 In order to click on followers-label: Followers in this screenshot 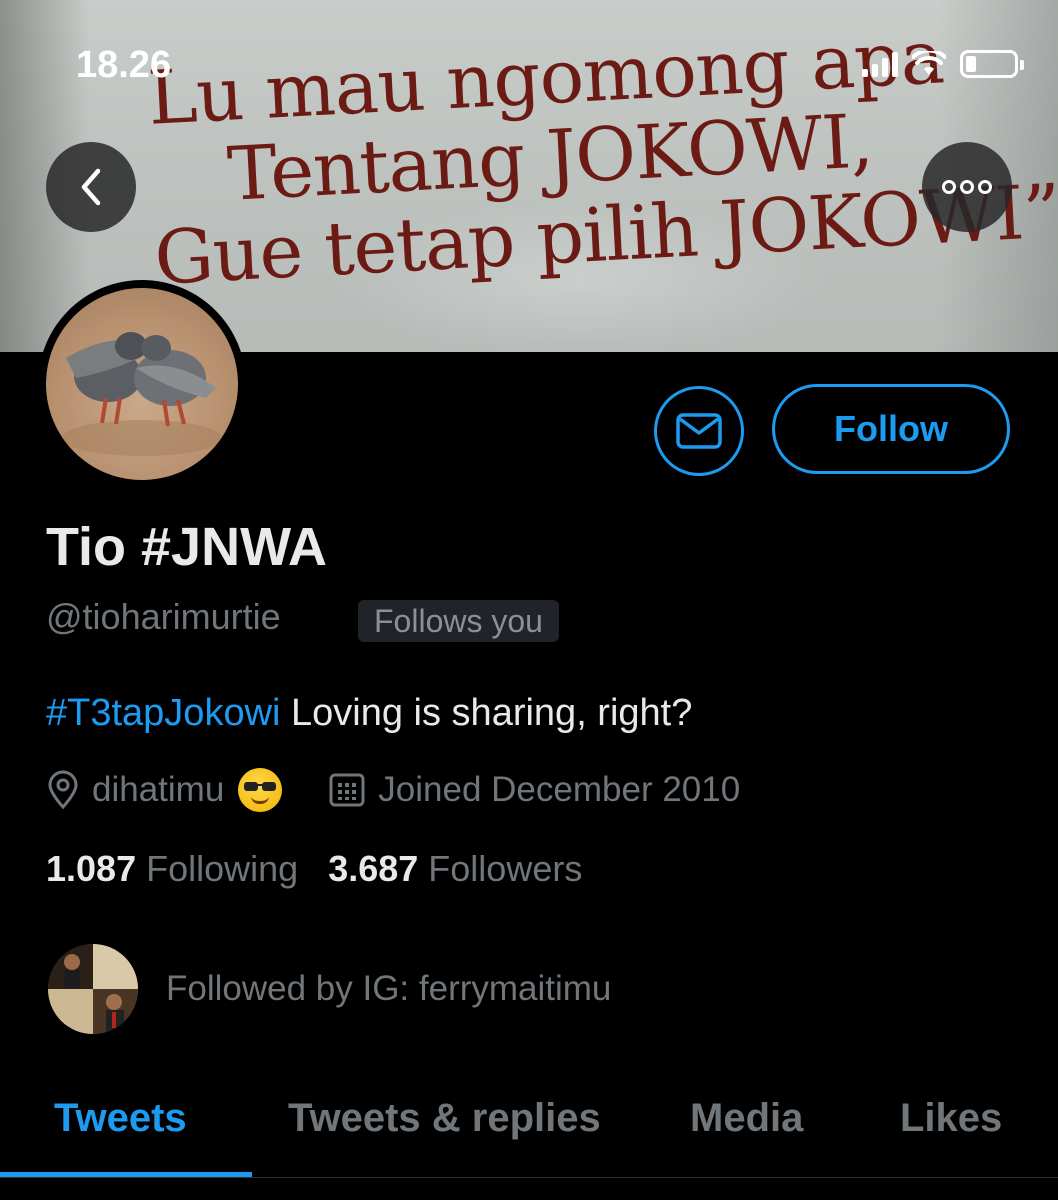, I will do `click(505, 868)`.